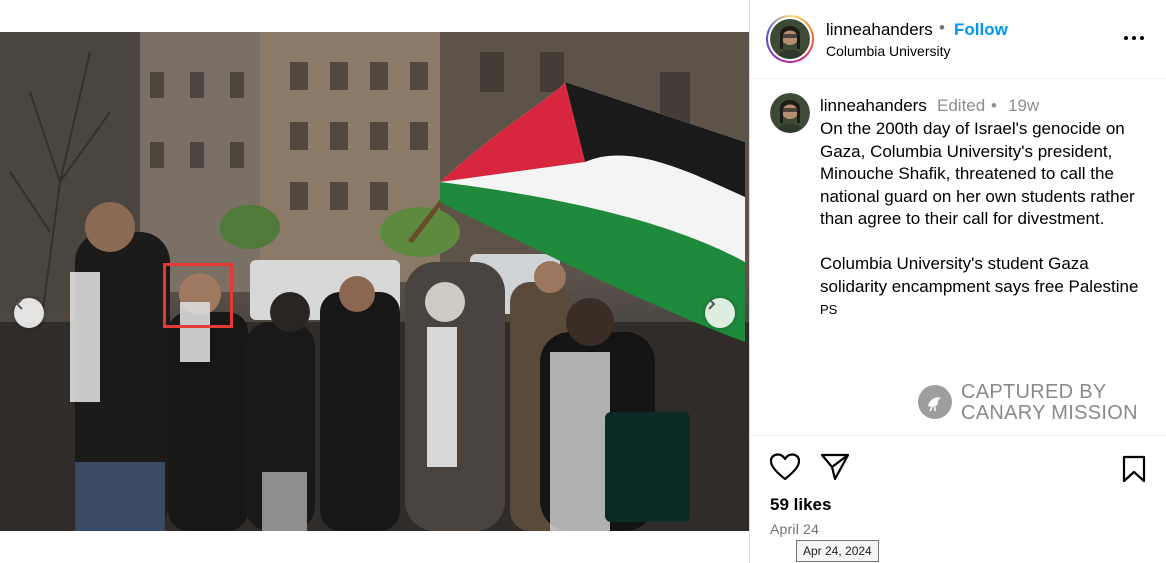 This screenshot has width=1166, height=563. What do you see at coordinates (29, 313) in the screenshot?
I see `carousel-prev-button` at bounding box center [29, 313].